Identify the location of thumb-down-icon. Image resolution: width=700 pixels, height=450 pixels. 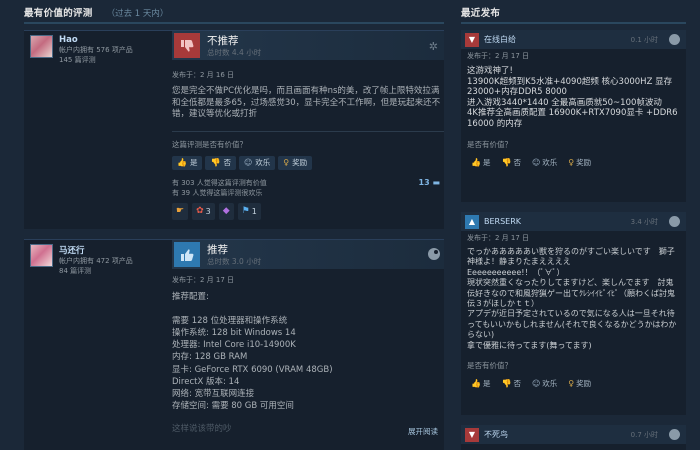
(187, 45).